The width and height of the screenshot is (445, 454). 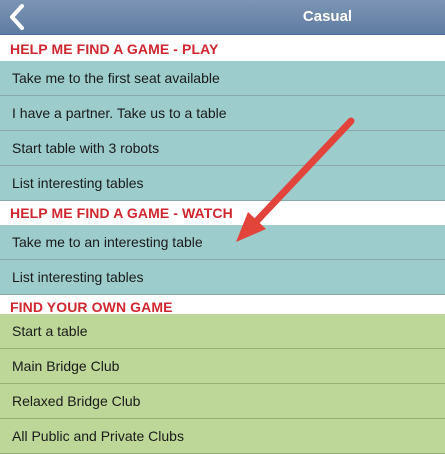 I want to click on chevron-left-icon, so click(x=17, y=17).